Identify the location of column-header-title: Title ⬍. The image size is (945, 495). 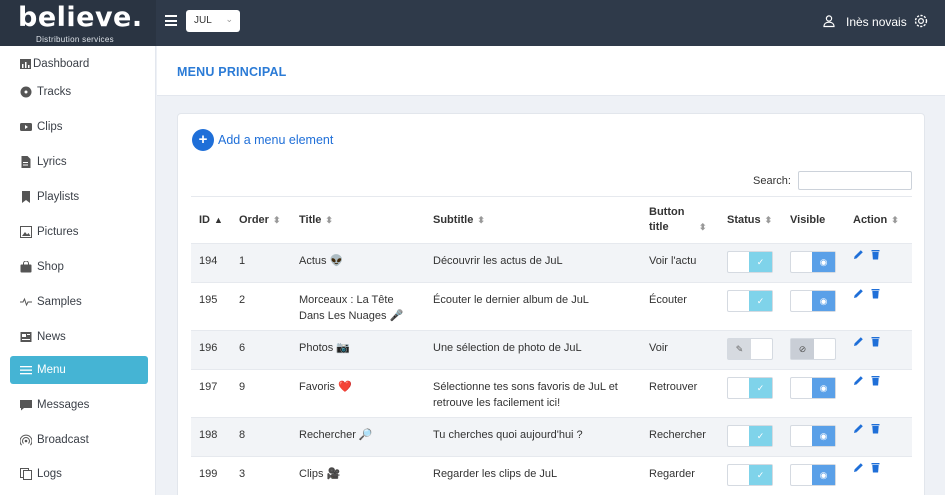
(358, 220).